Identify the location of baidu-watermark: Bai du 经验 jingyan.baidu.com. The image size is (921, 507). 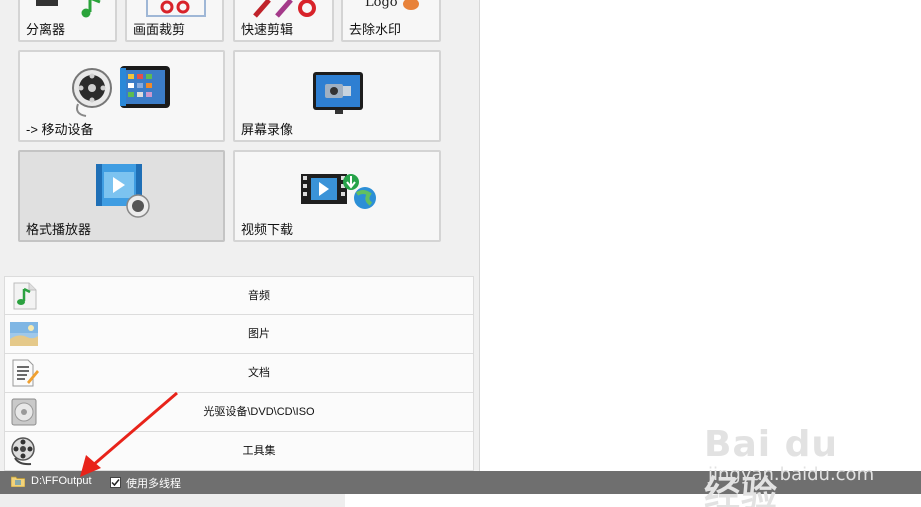
(794, 465).